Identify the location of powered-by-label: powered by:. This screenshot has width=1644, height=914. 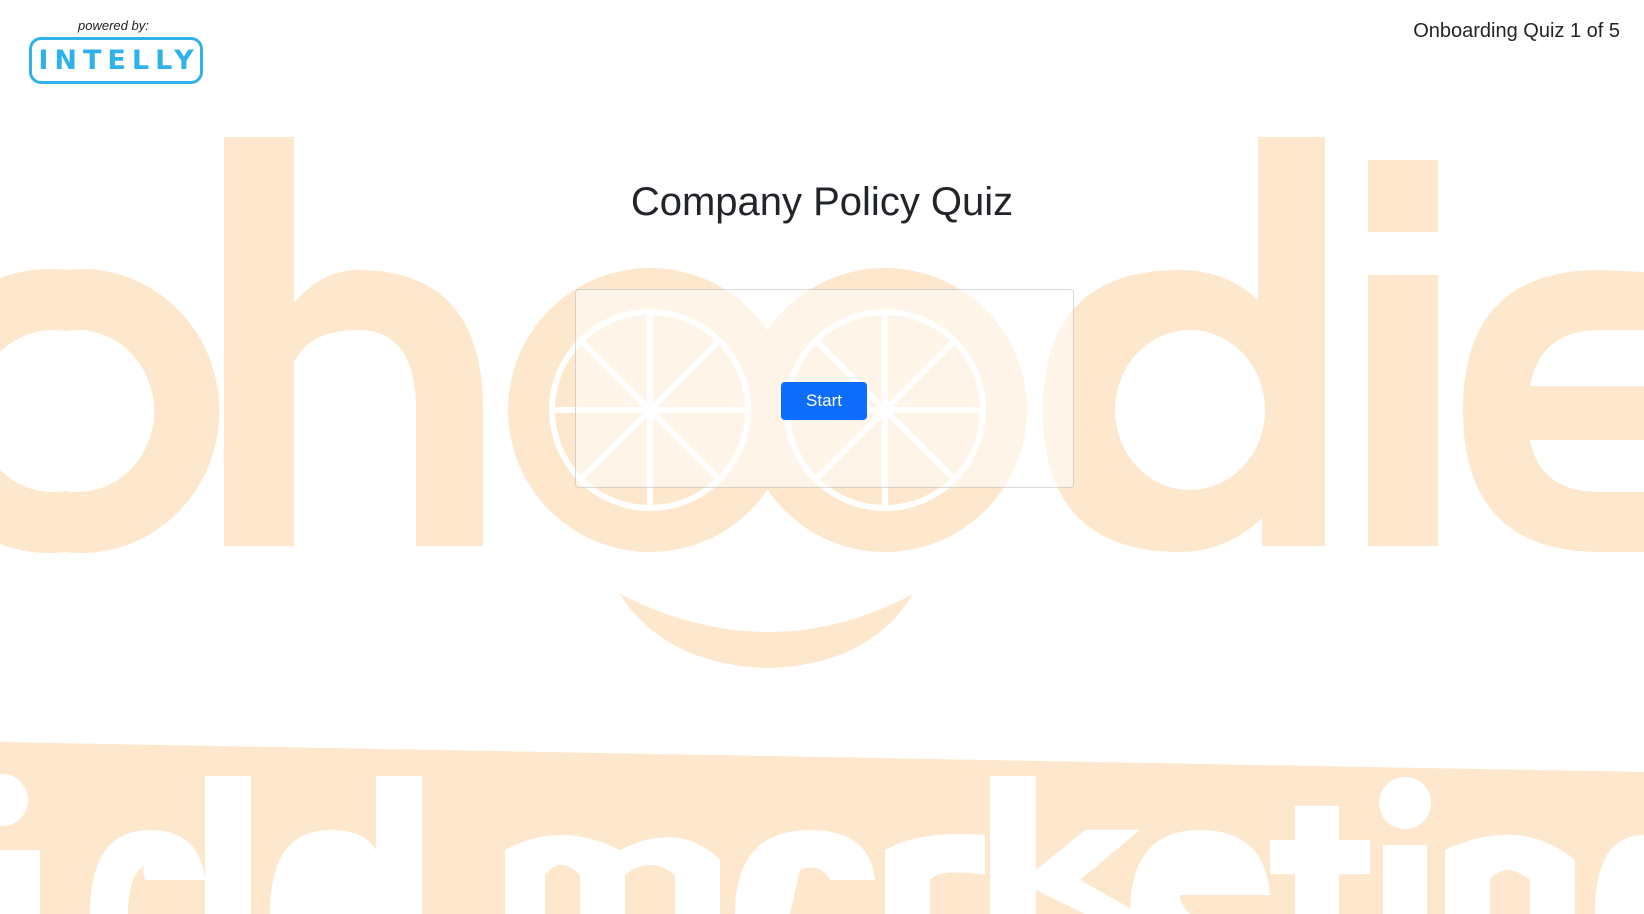
(113, 25).